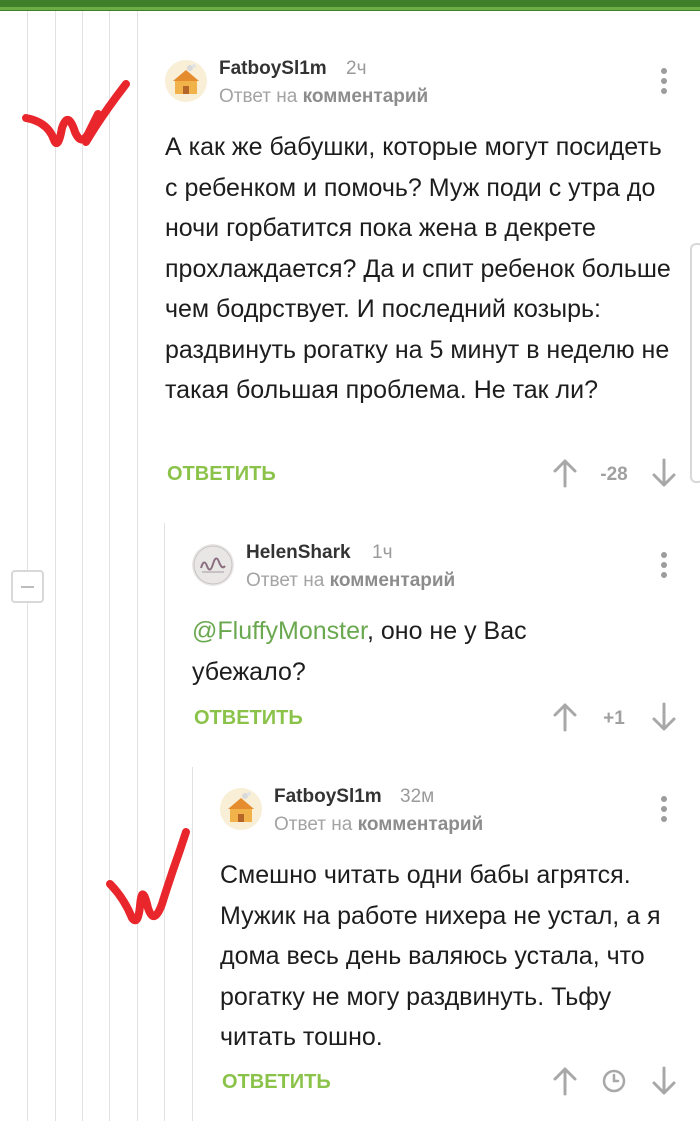  I want to click on comment-time: 1ч, so click(382, 552).